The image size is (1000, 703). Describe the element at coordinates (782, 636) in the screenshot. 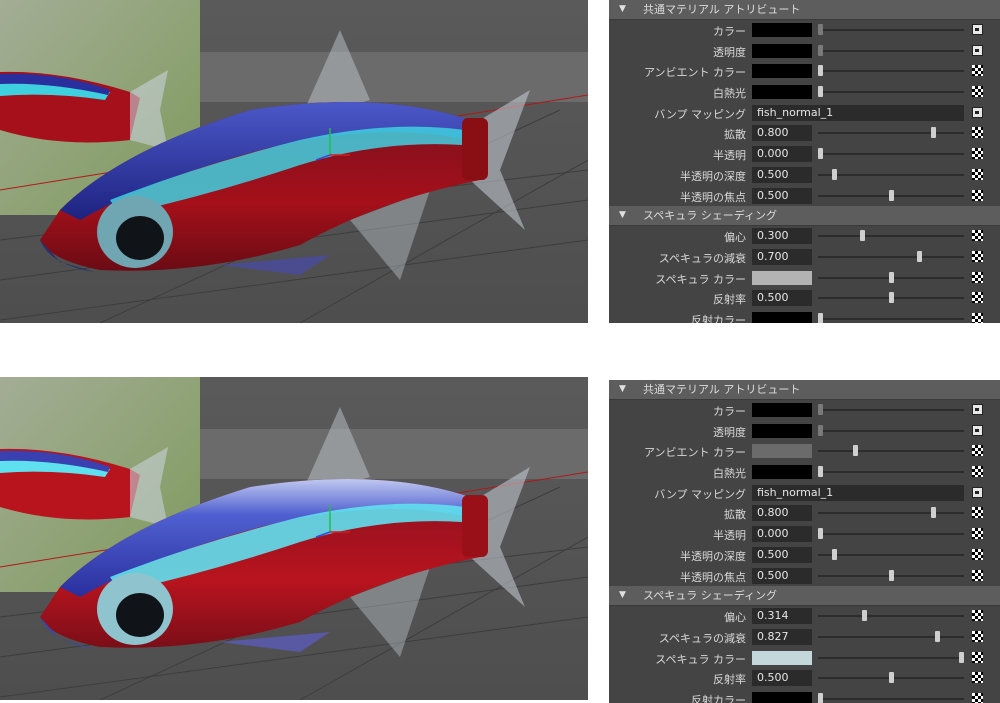

I see `value-field: 0.827` at that location.